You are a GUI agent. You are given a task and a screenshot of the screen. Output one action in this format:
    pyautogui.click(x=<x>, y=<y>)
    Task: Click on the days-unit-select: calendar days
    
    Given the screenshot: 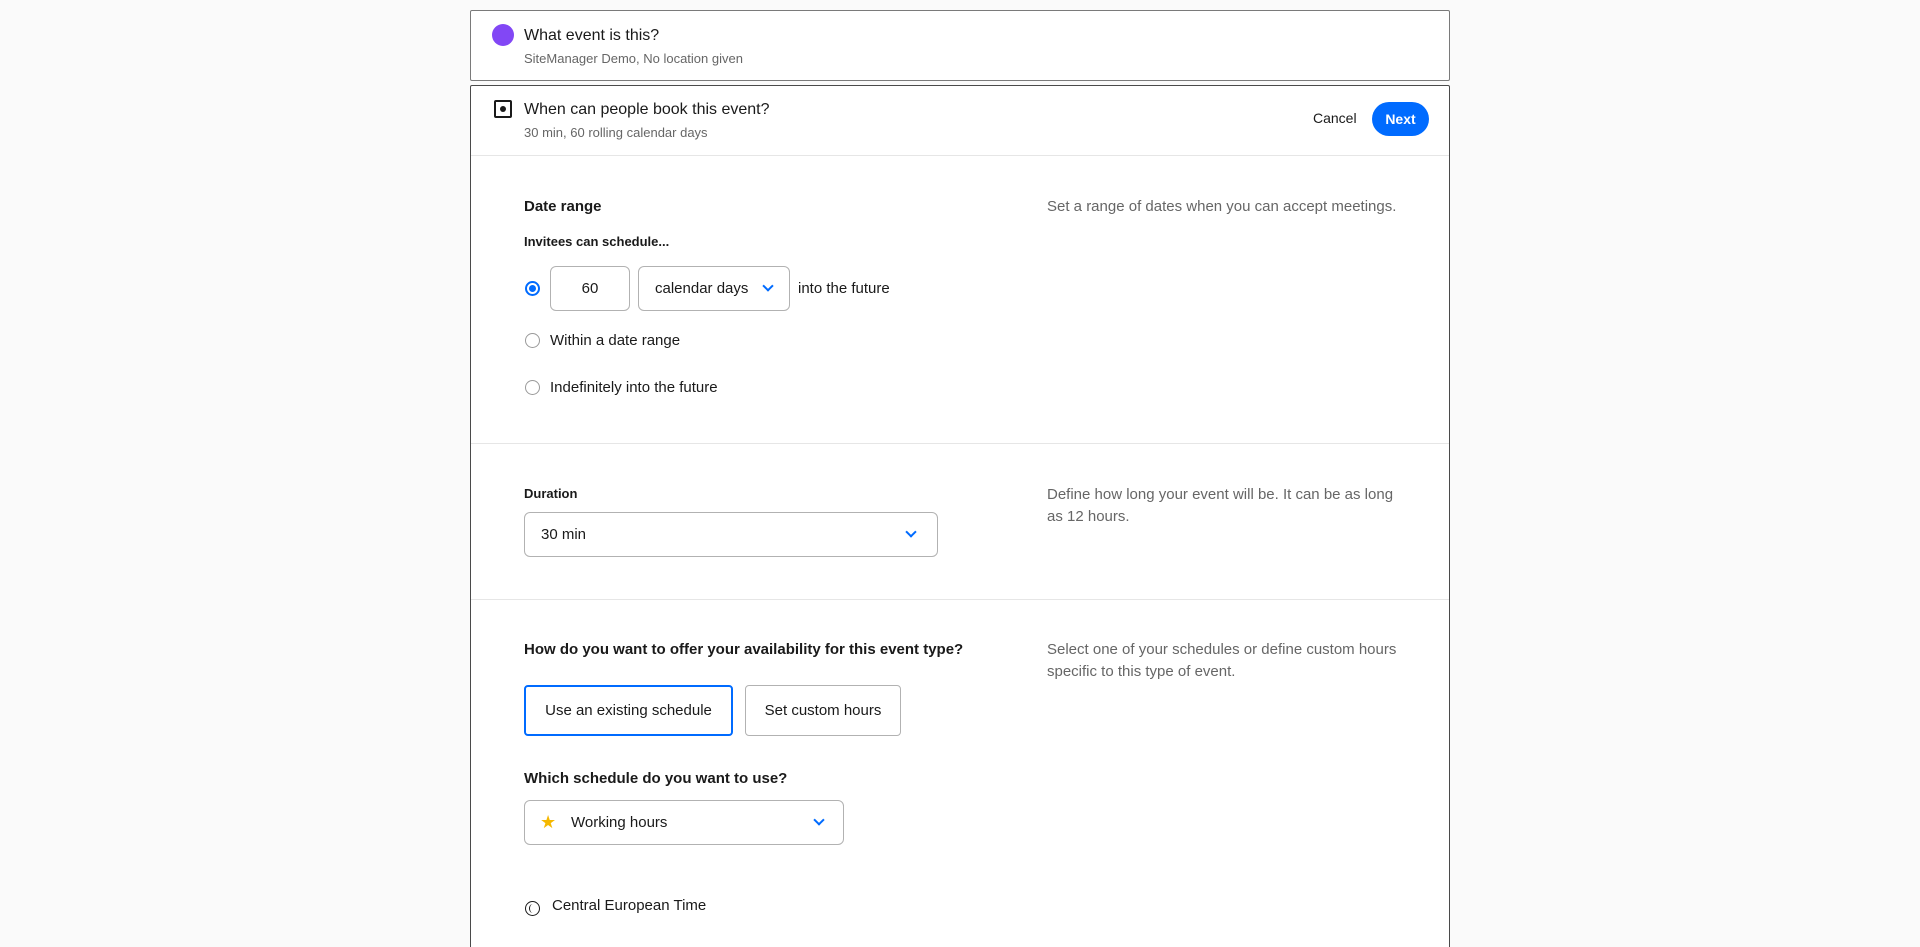 What is the action you would take?
    pyautogui.click(x=714, y=288)
    